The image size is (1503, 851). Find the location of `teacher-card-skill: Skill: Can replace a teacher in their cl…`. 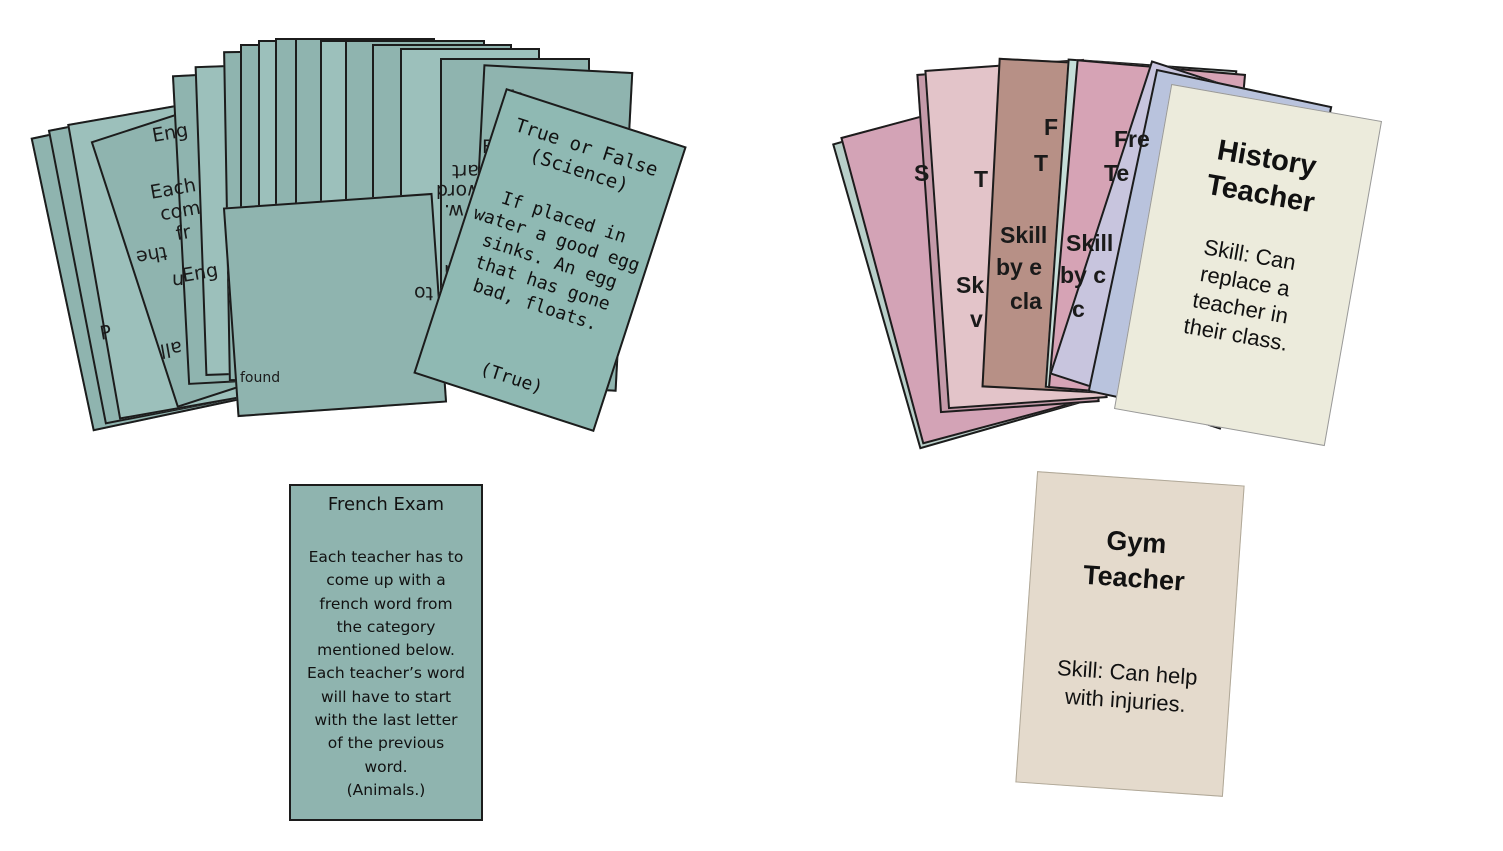

teacher-card-skill: Skill: Can replace a teacher in their cl… is located at coordinates (1239, 295).